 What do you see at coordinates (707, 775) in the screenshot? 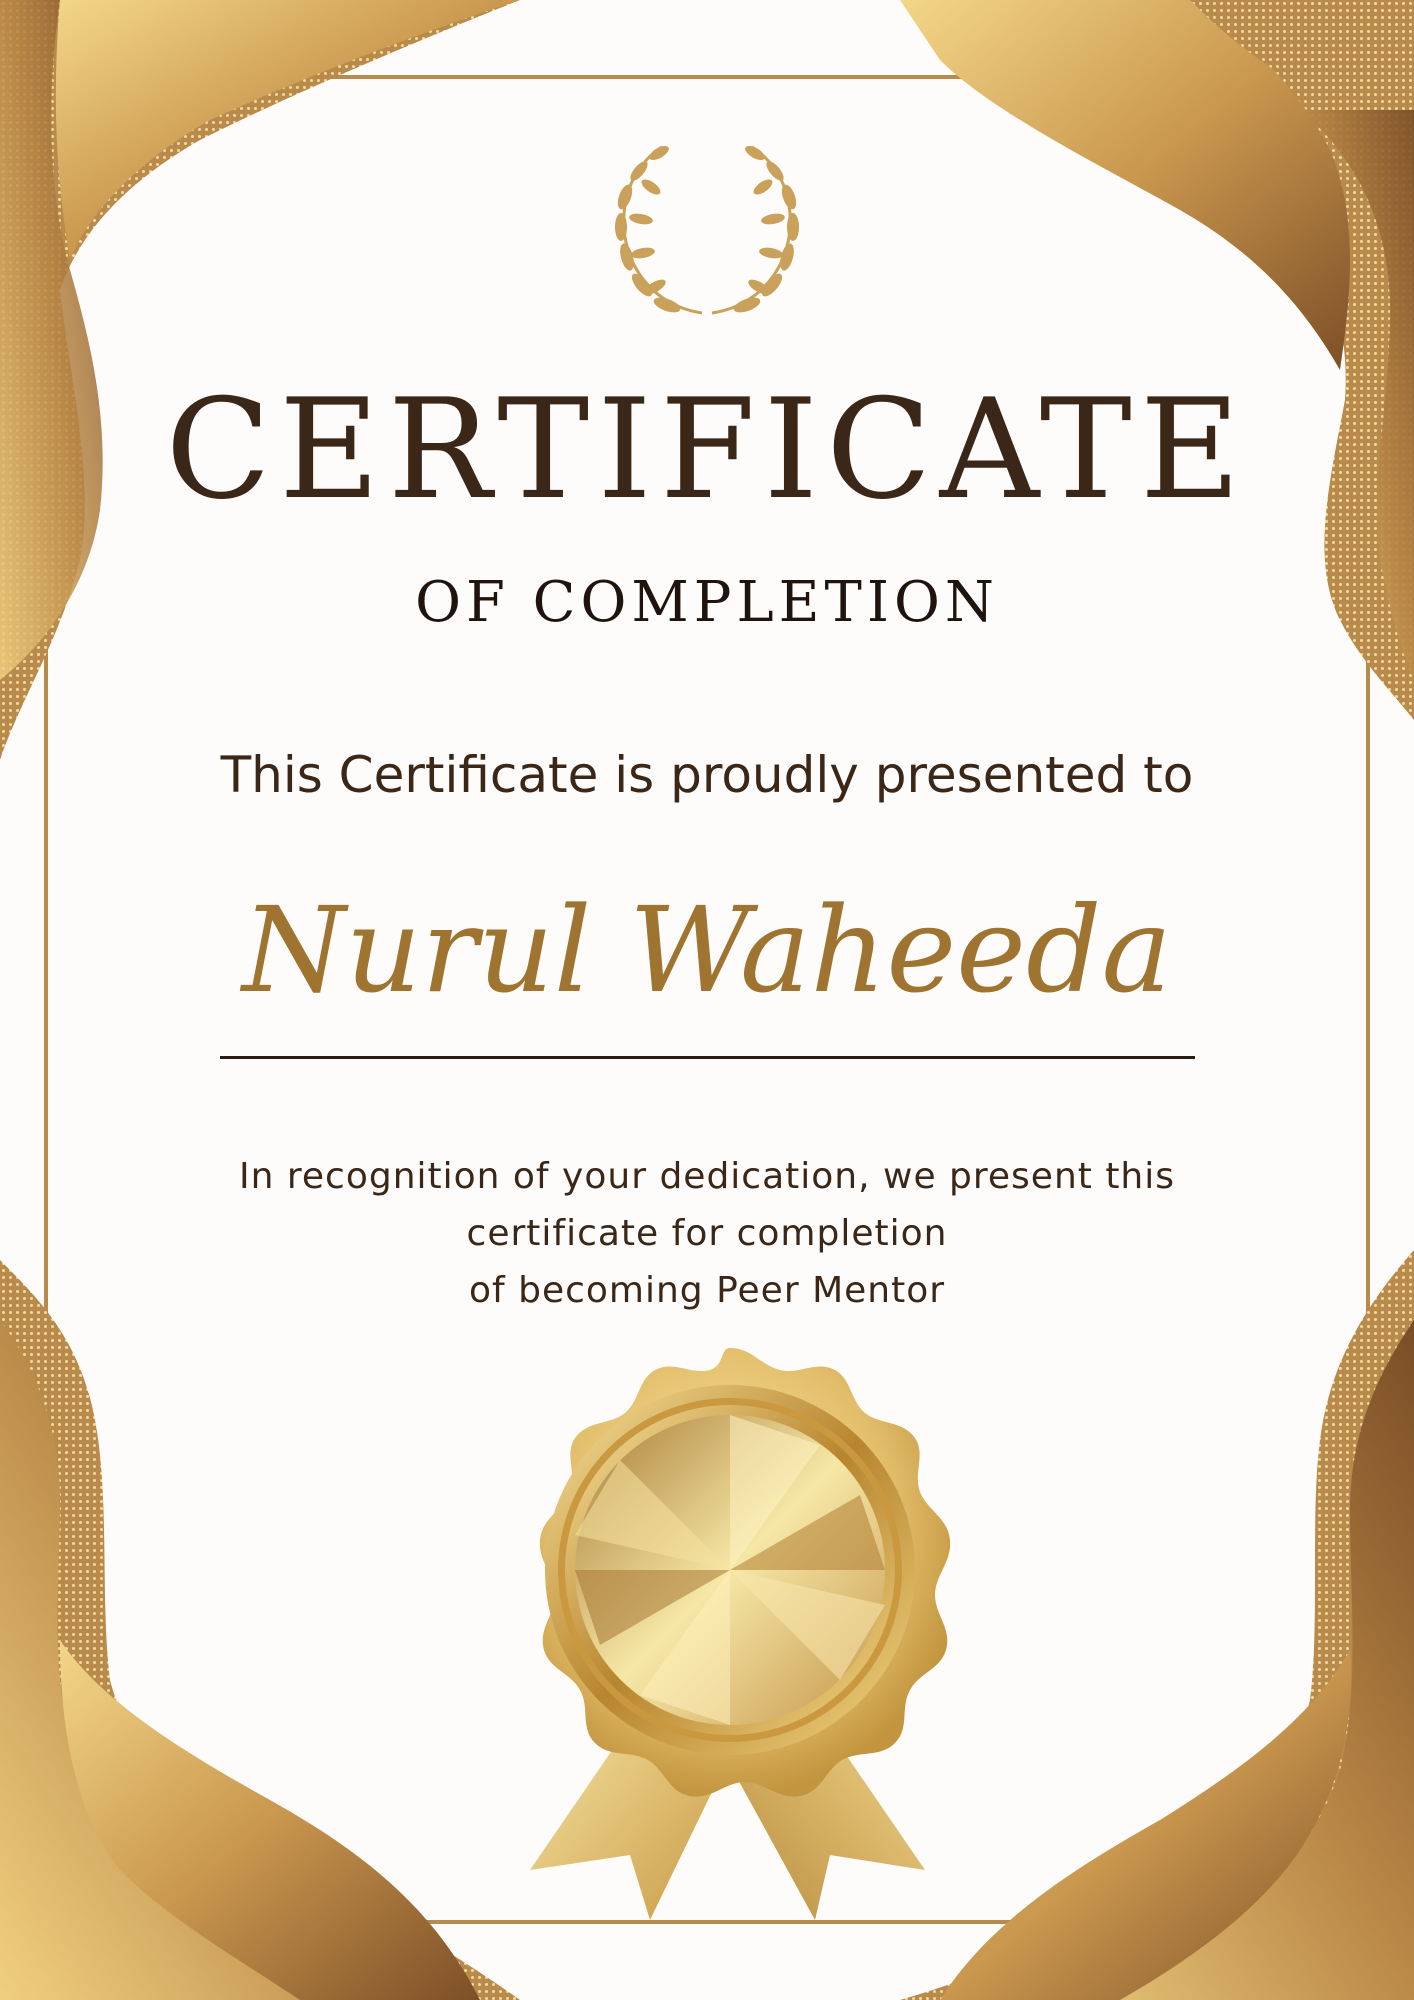
I see `presented-to-text: This Certificate is proudly presented to` at bounding box center [707, 775].